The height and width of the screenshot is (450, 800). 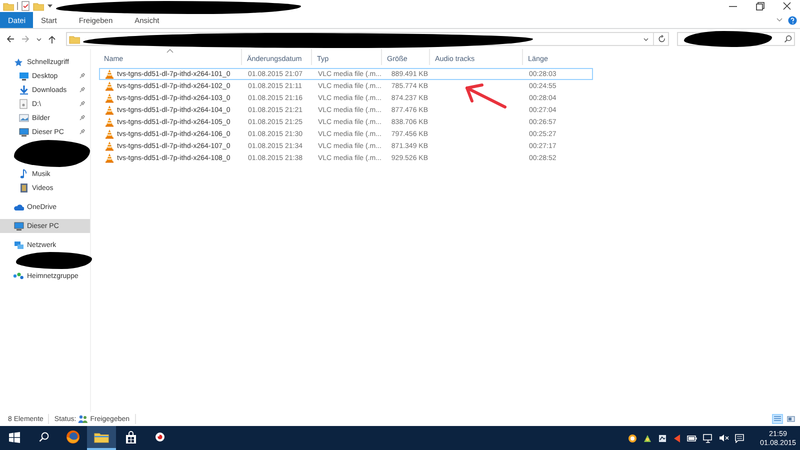 I want to click on chevron-icon, so click(x=779, y=20).